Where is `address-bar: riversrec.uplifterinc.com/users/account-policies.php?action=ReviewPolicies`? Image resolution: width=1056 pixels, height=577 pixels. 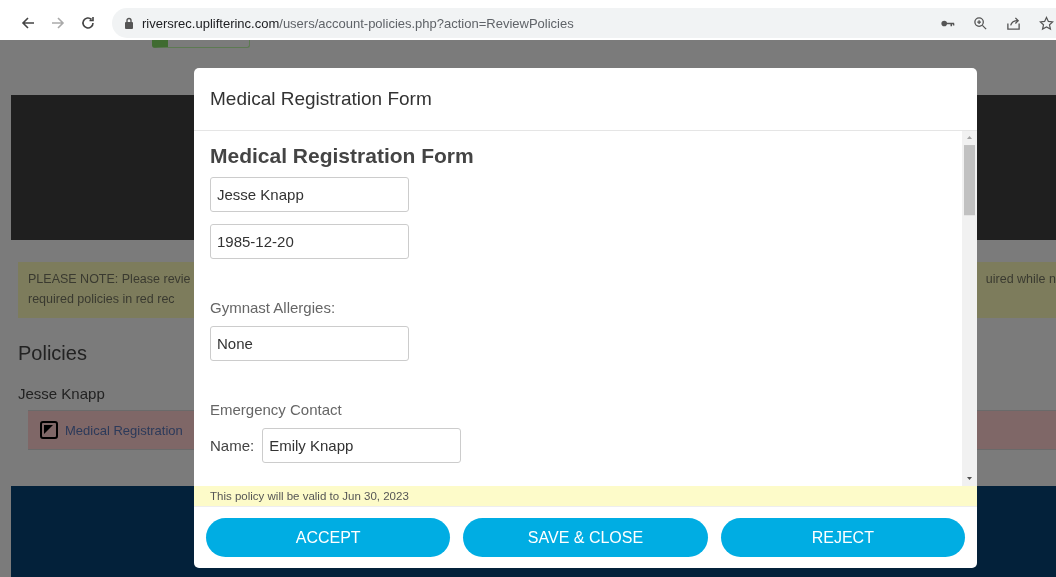 address-bar: riversrec.uplifterinc.com/users/account-policies.php?action=ReviewPolicies is located at coordinates (584, 23).